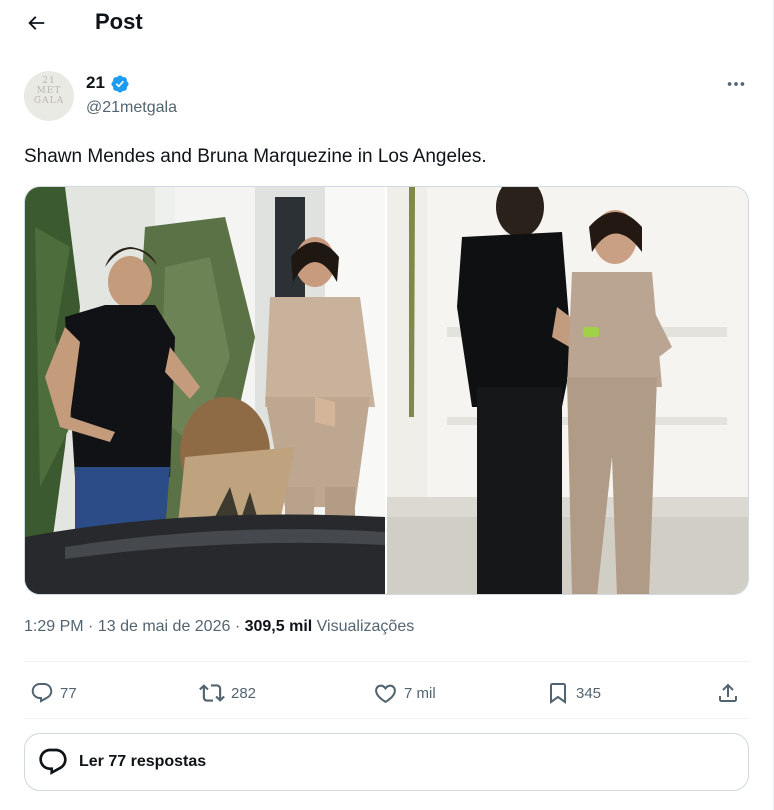 This screenshot has height=810, width=774. What do you see at coordinates (558, 693) in the screenshot?
I see `bookmark-icon` at bounding box center [558, 693].